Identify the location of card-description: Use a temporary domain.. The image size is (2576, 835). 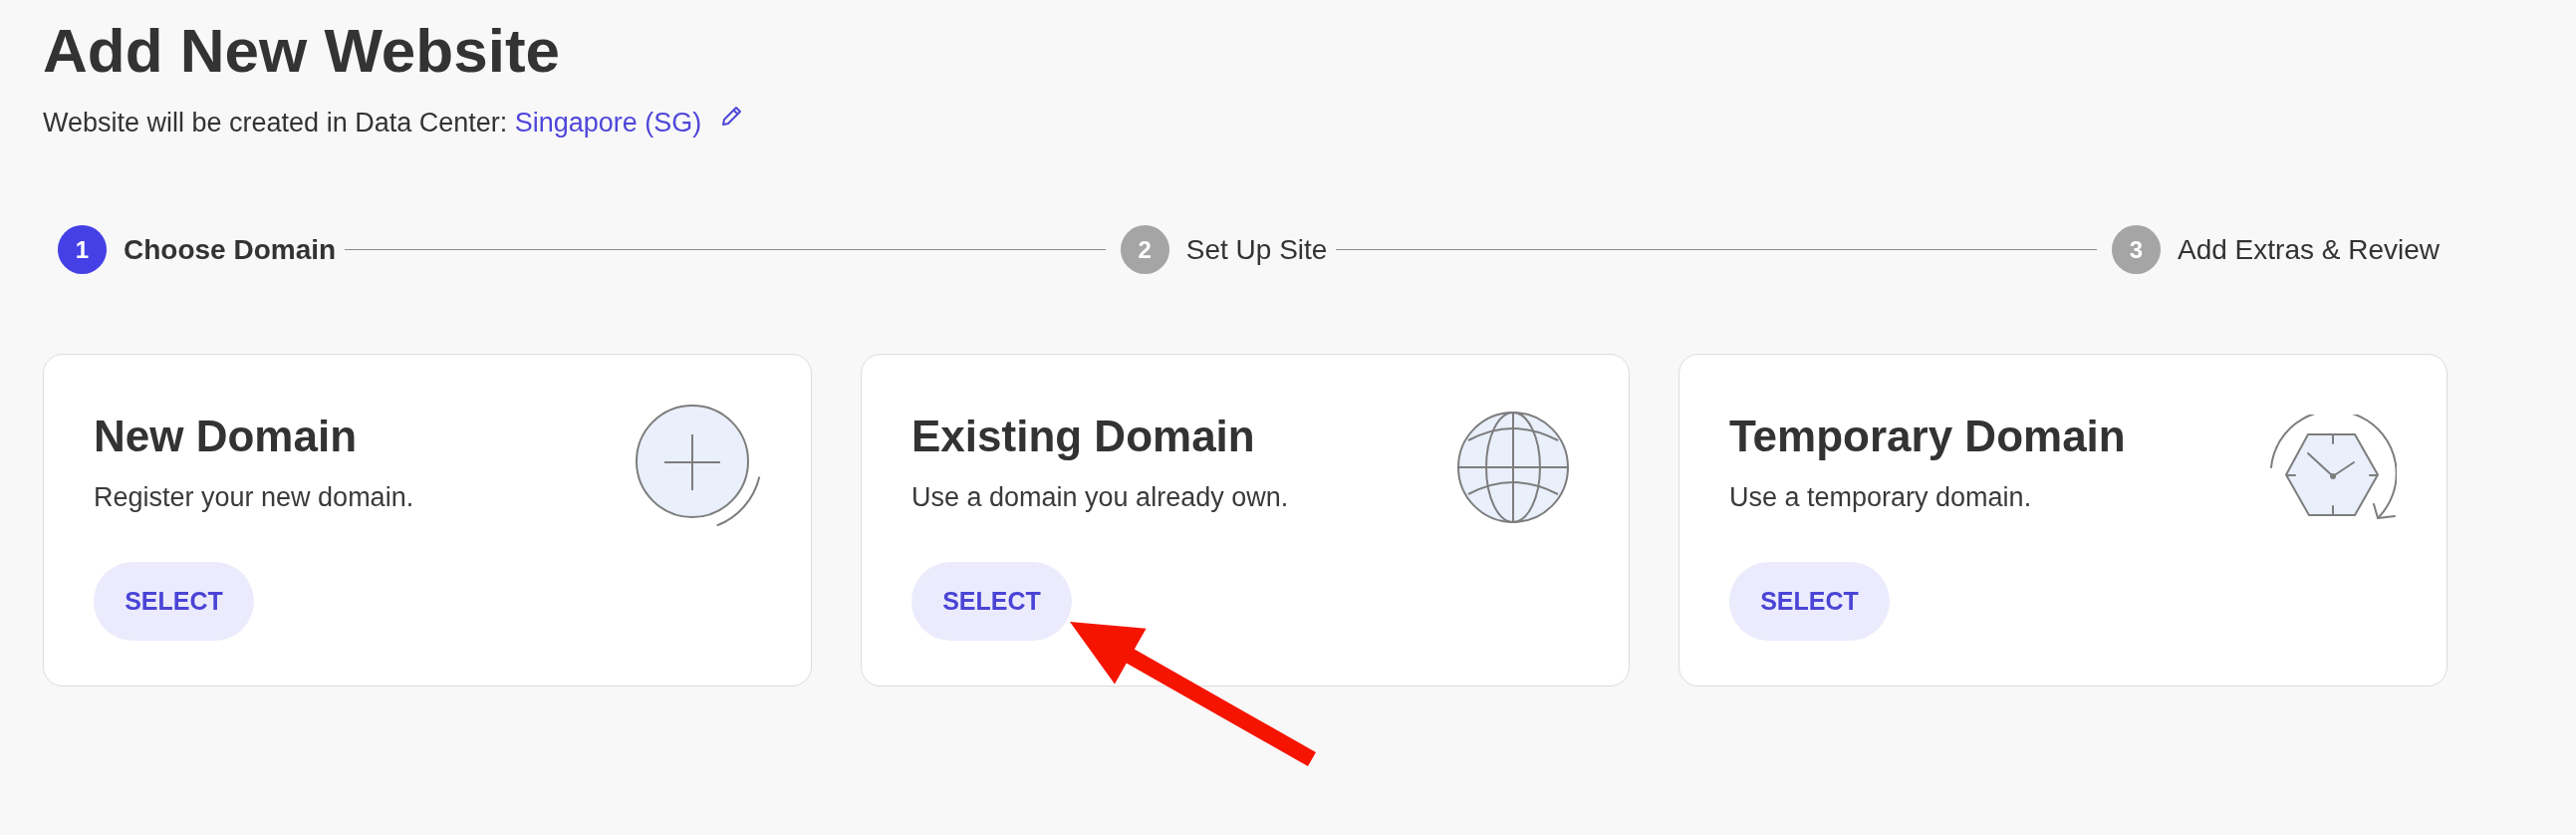
(1880, 498).